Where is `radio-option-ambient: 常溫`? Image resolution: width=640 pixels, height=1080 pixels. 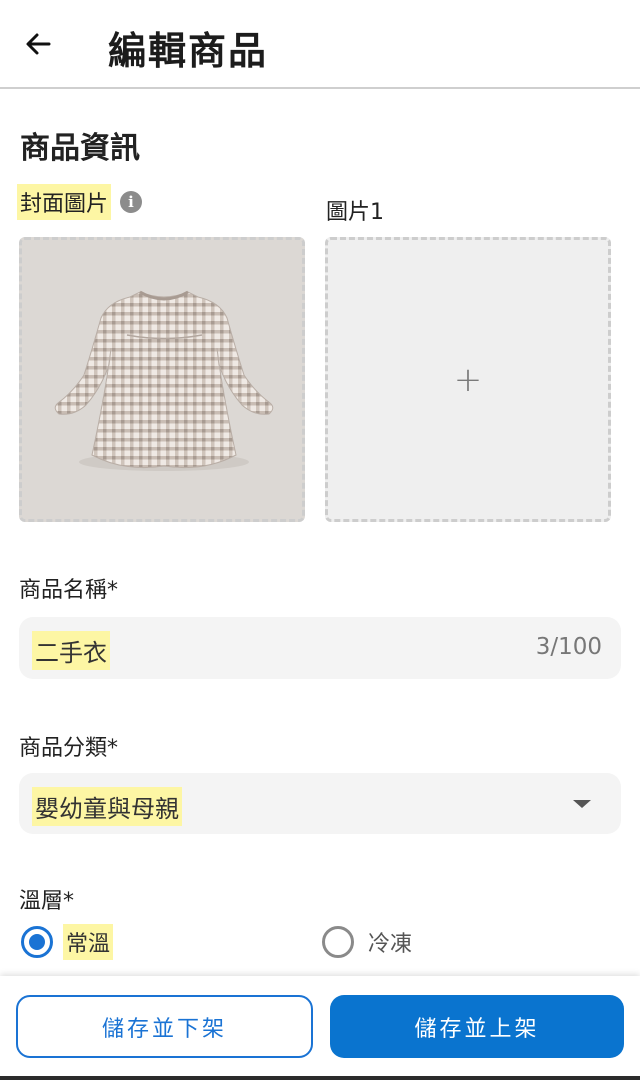 radio-option-ambient: 常溫 is located at coordinates (67, 942).